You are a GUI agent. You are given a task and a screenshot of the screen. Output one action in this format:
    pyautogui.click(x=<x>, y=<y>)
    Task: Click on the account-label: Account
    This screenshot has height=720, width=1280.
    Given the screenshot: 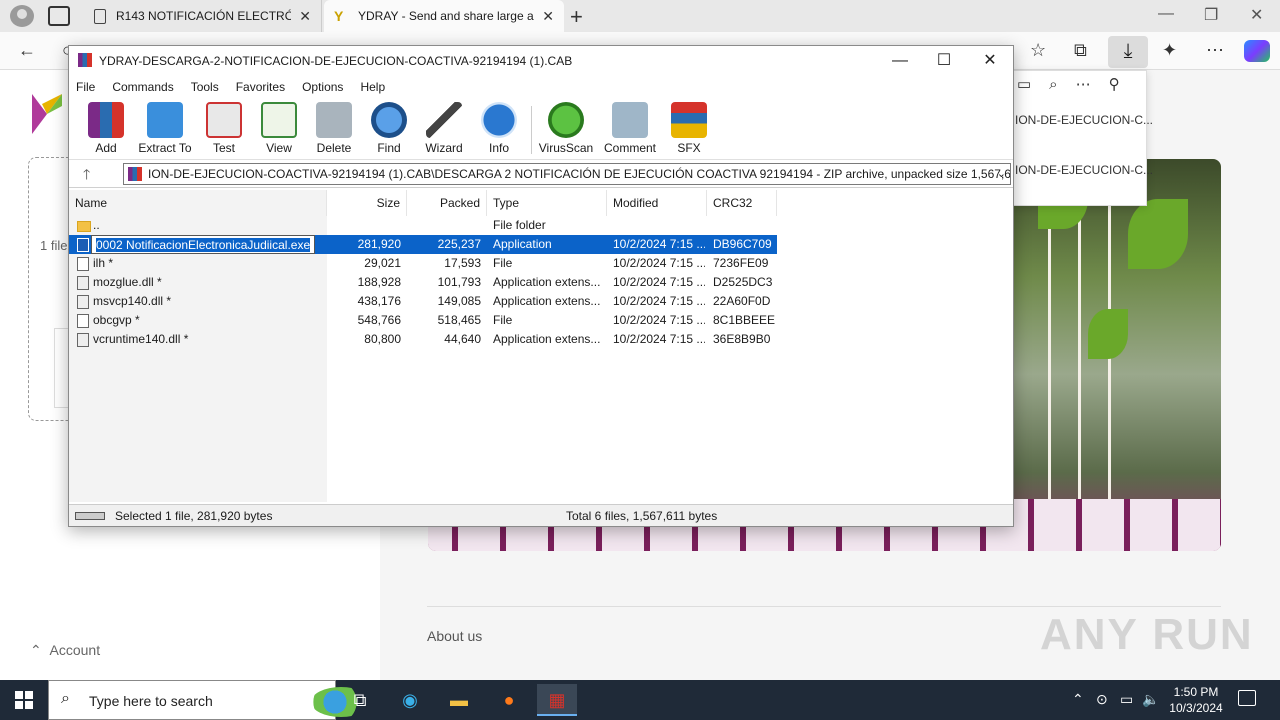 What is the action you would take?
    pyautogui.click(x=75, y=650)
    